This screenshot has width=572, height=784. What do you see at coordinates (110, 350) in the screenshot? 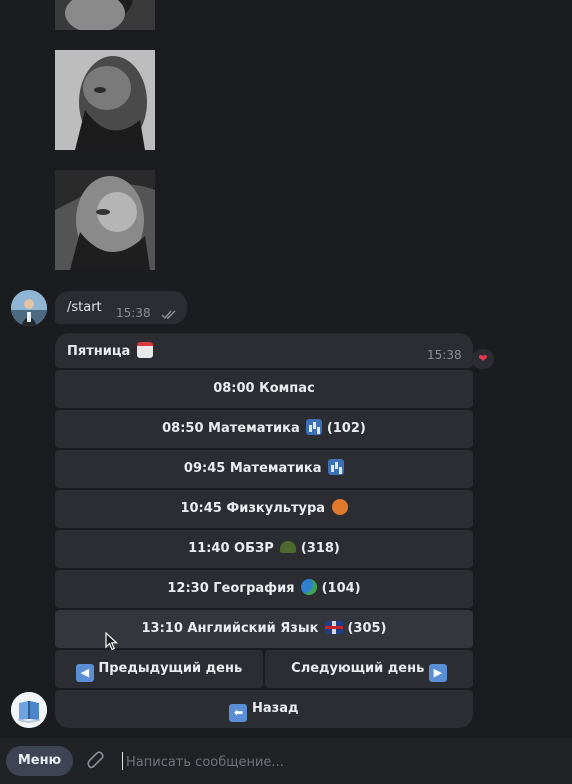
I see `bot-message-text: Пятница` at bounding box center [110, 350].